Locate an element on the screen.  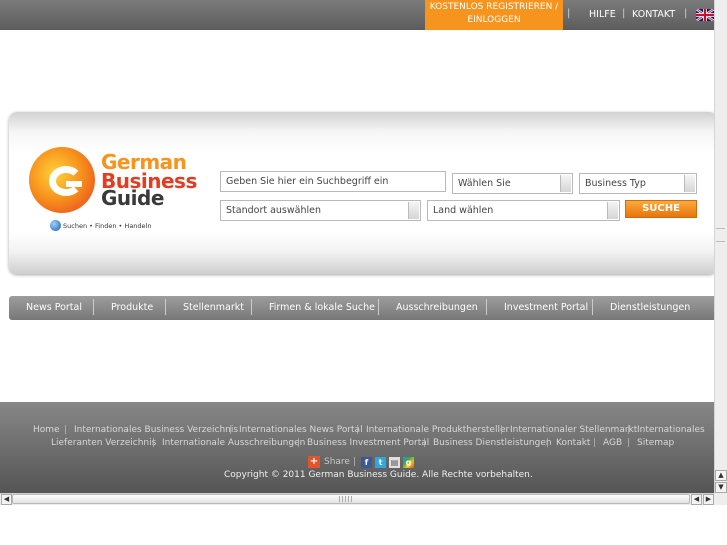
footer-link-lieferanten: Lieferanten Verzeichnis is located at coordinates (103, 443).